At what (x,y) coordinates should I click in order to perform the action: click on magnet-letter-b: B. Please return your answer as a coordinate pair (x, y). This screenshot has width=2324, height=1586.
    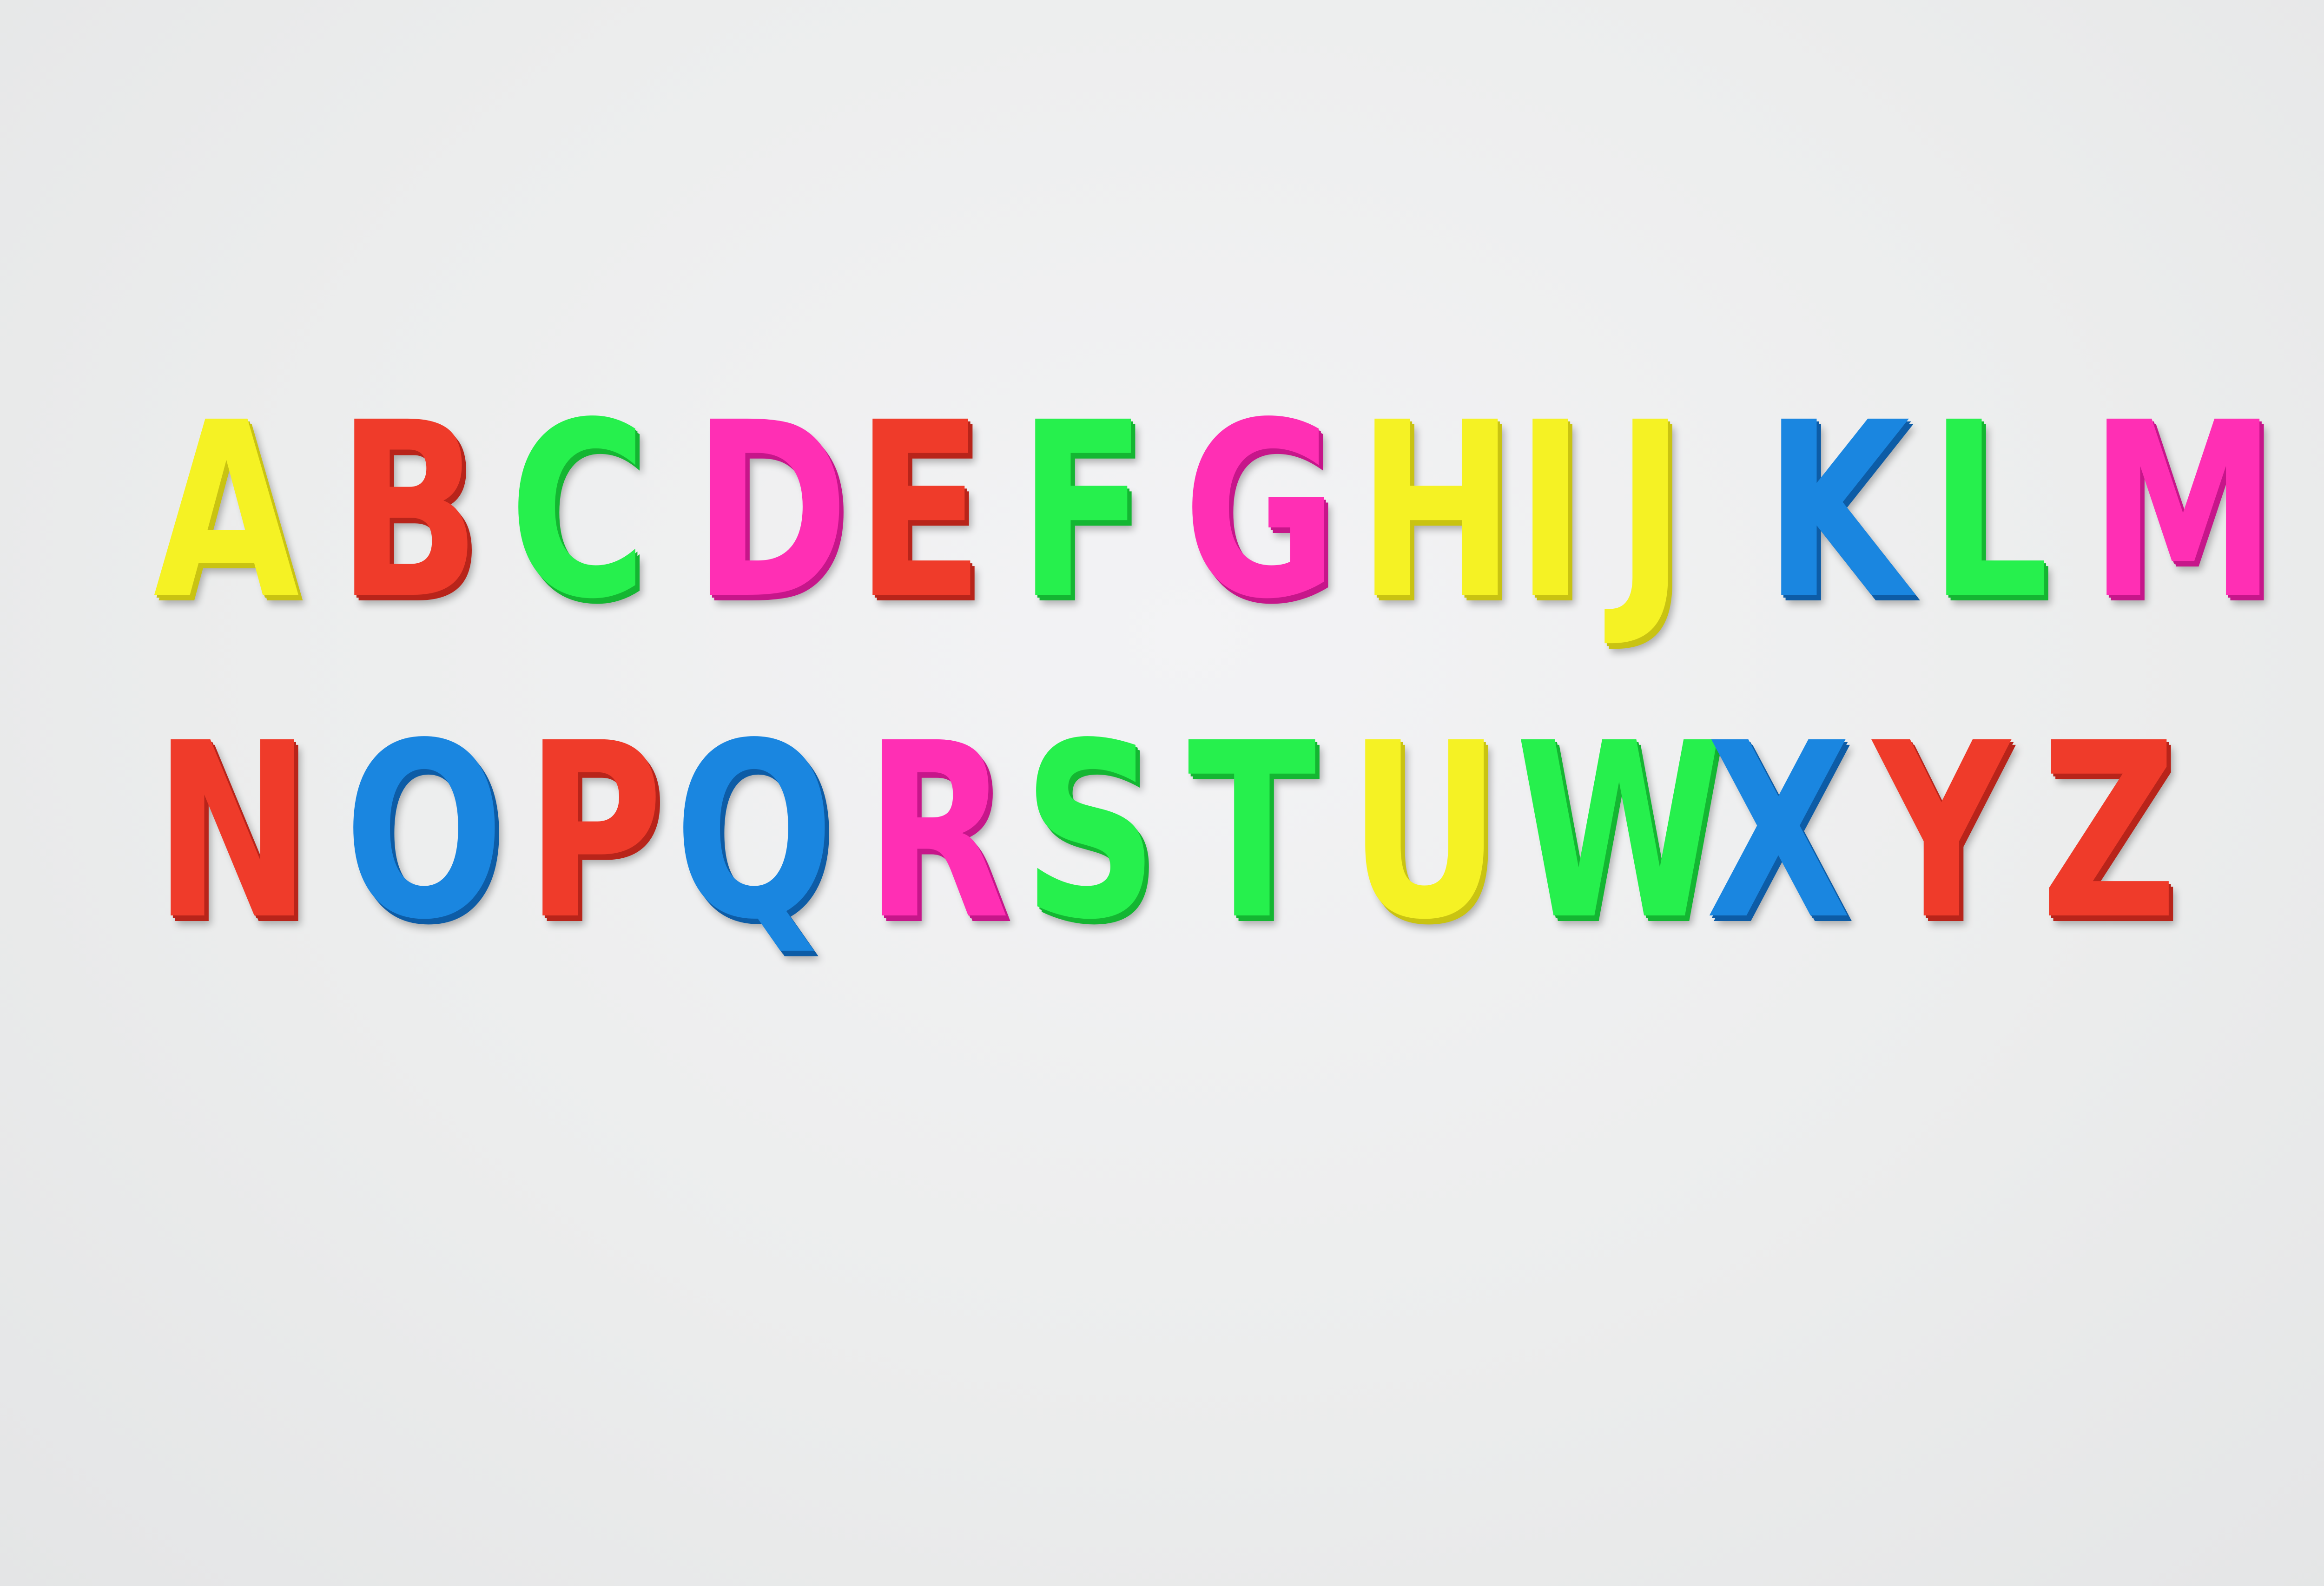
    Looking at the image, I should click on (409, 511).